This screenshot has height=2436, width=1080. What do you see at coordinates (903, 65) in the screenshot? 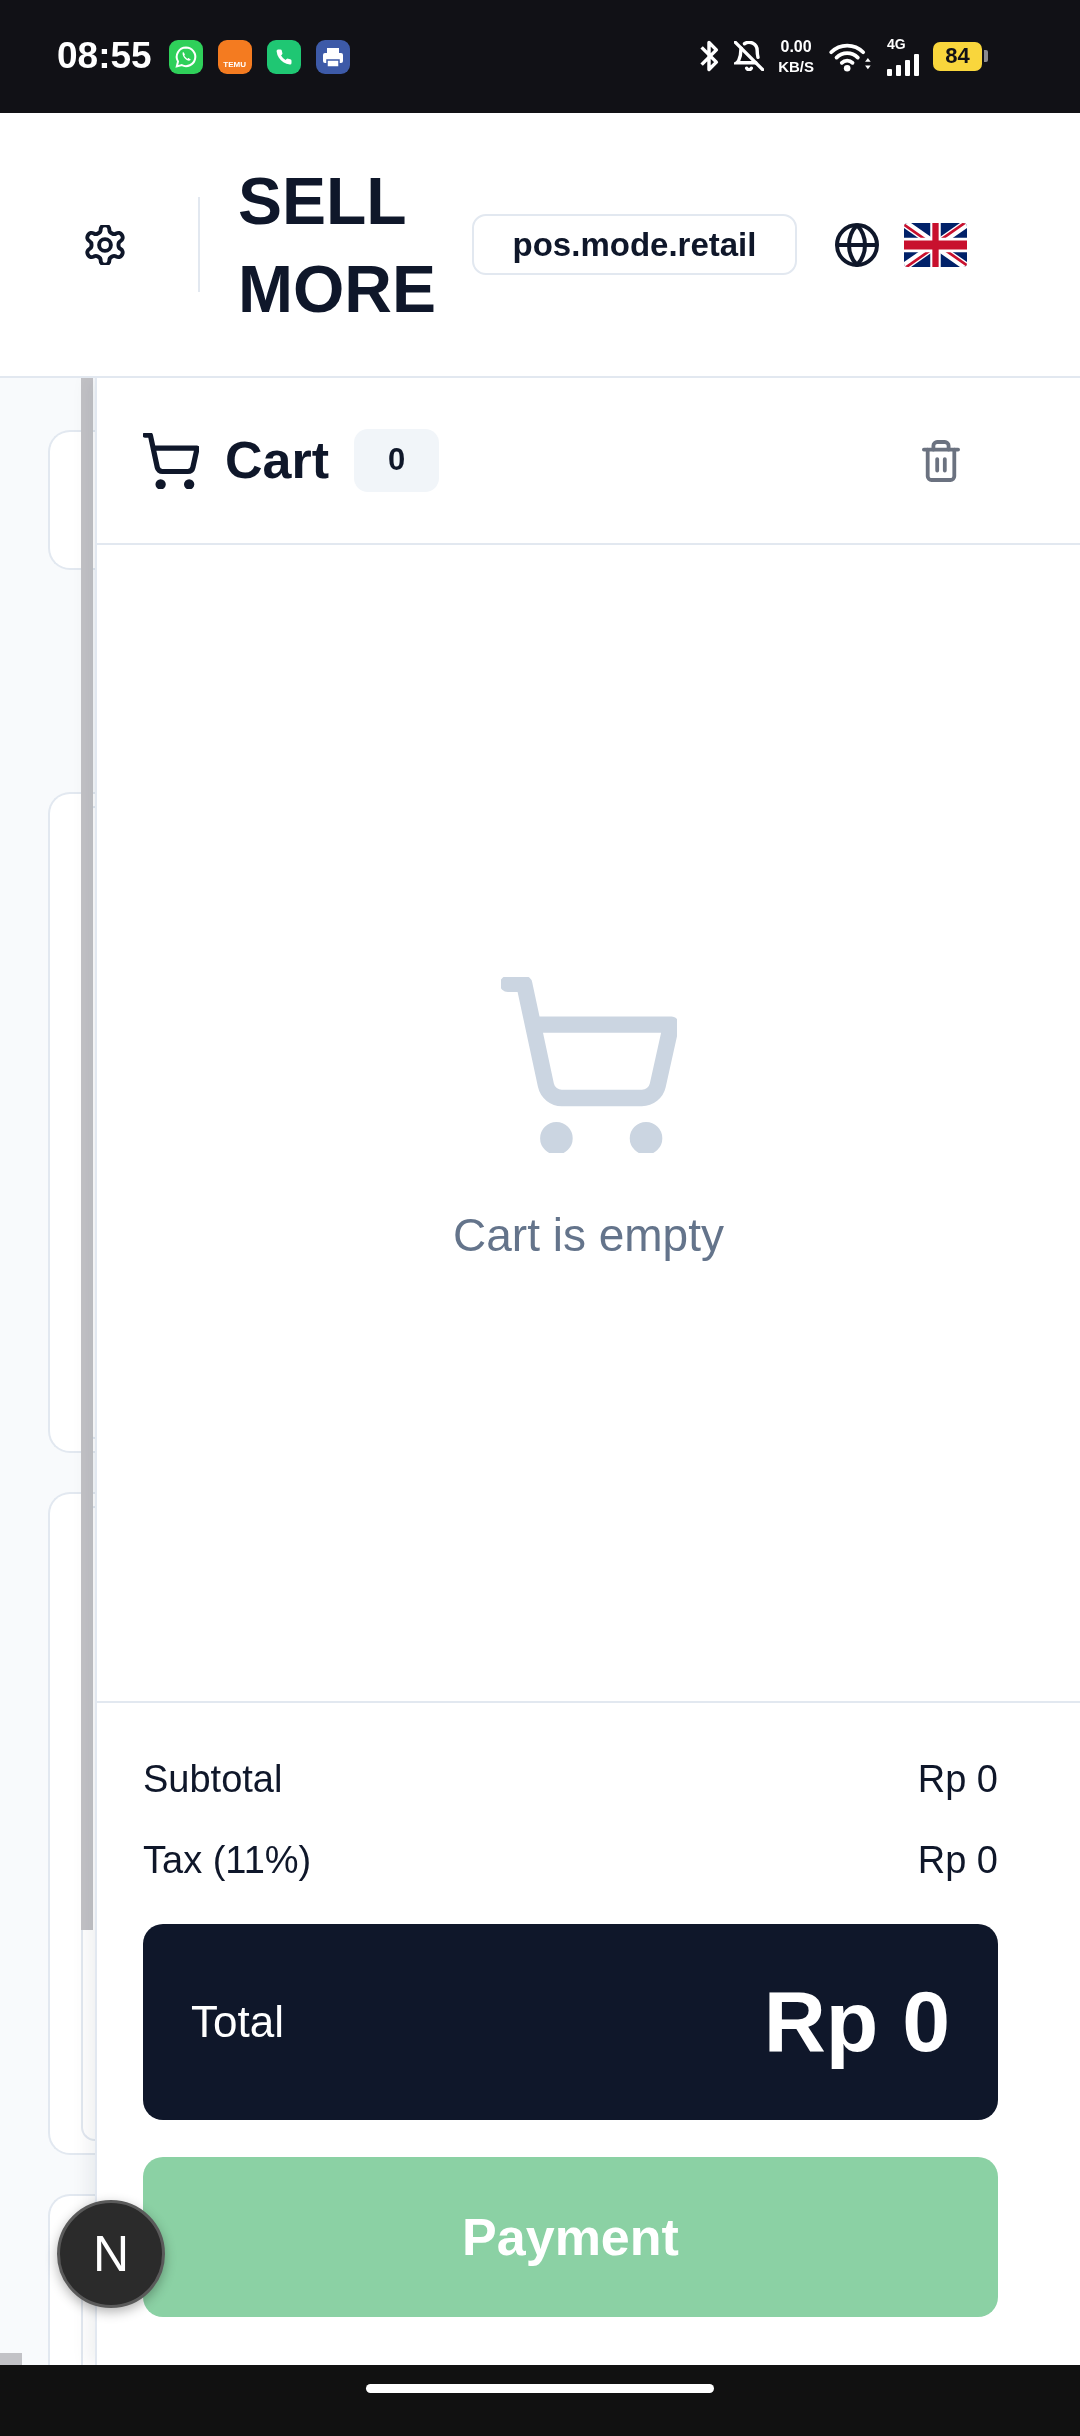
I see `signal-icon` at bounding box center [903, 65].